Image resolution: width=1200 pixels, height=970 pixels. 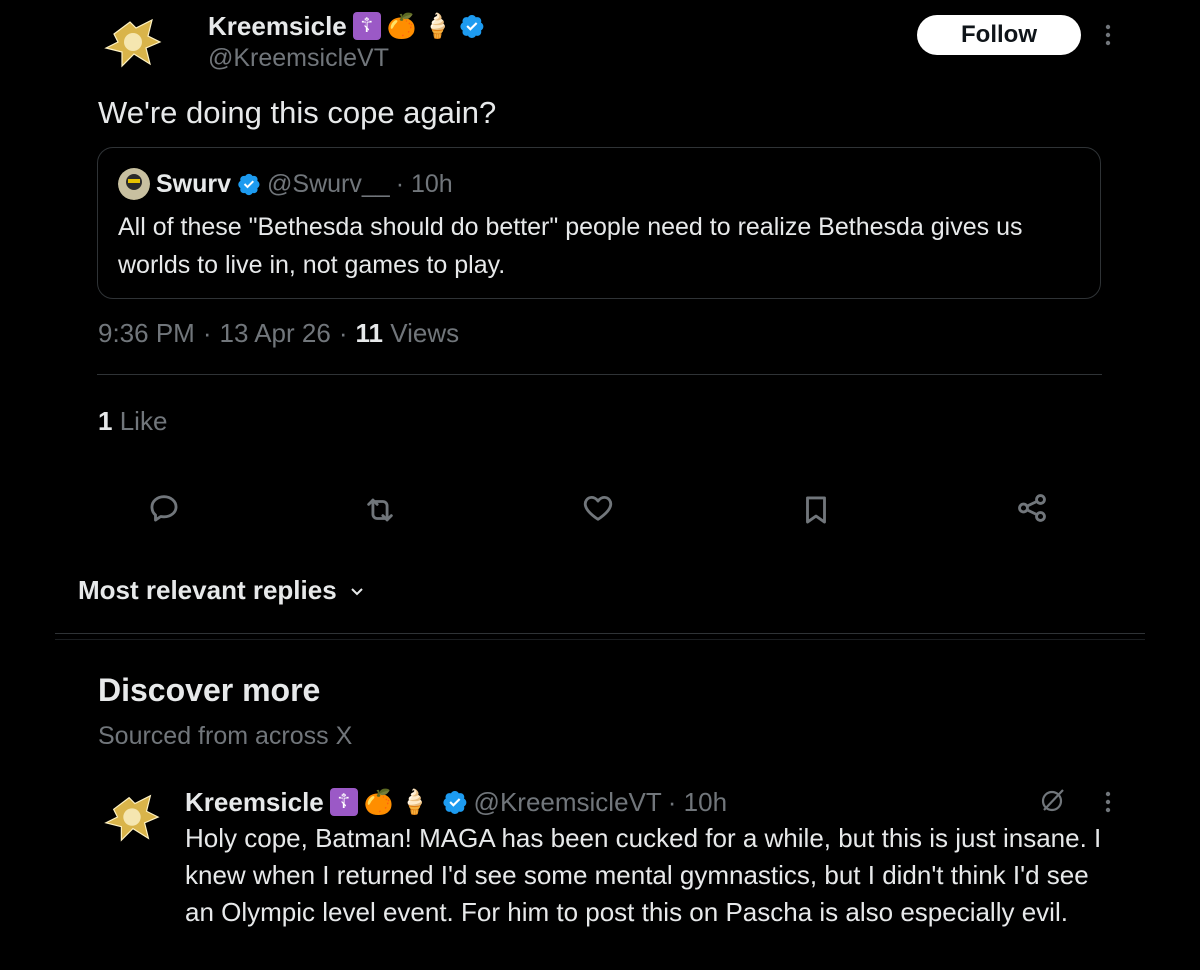 I want to click on author-avatar, so click(x=133, y=43).